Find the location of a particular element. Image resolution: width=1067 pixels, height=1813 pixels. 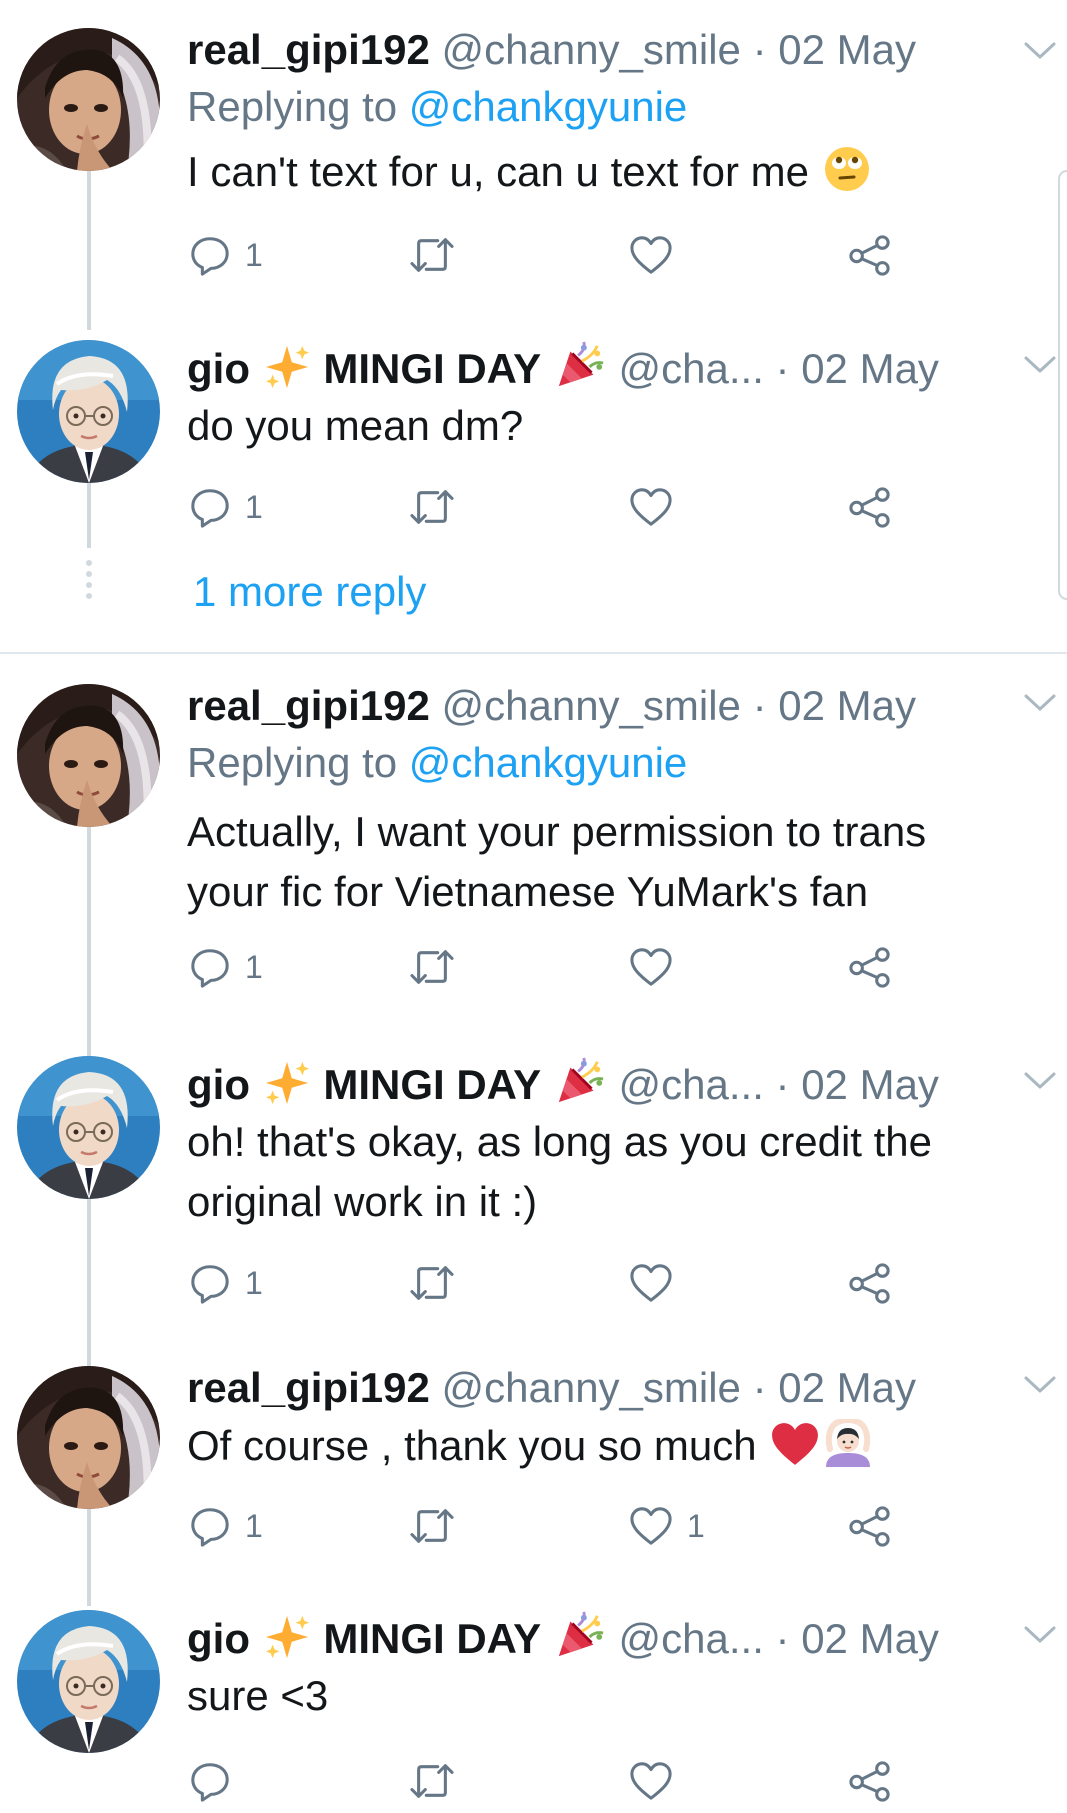

like-button: 1 is located at coordinates (667, 1526).